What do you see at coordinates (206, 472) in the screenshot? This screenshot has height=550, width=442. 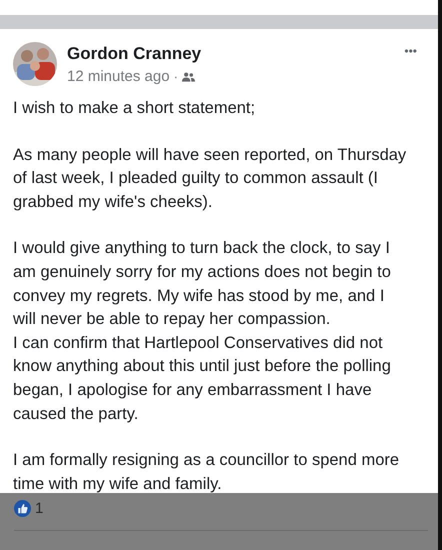 I see `post-paragraph: I am formally resigning as a councillor to spend more time with my wife and family.` at bounding box center [206, 472].